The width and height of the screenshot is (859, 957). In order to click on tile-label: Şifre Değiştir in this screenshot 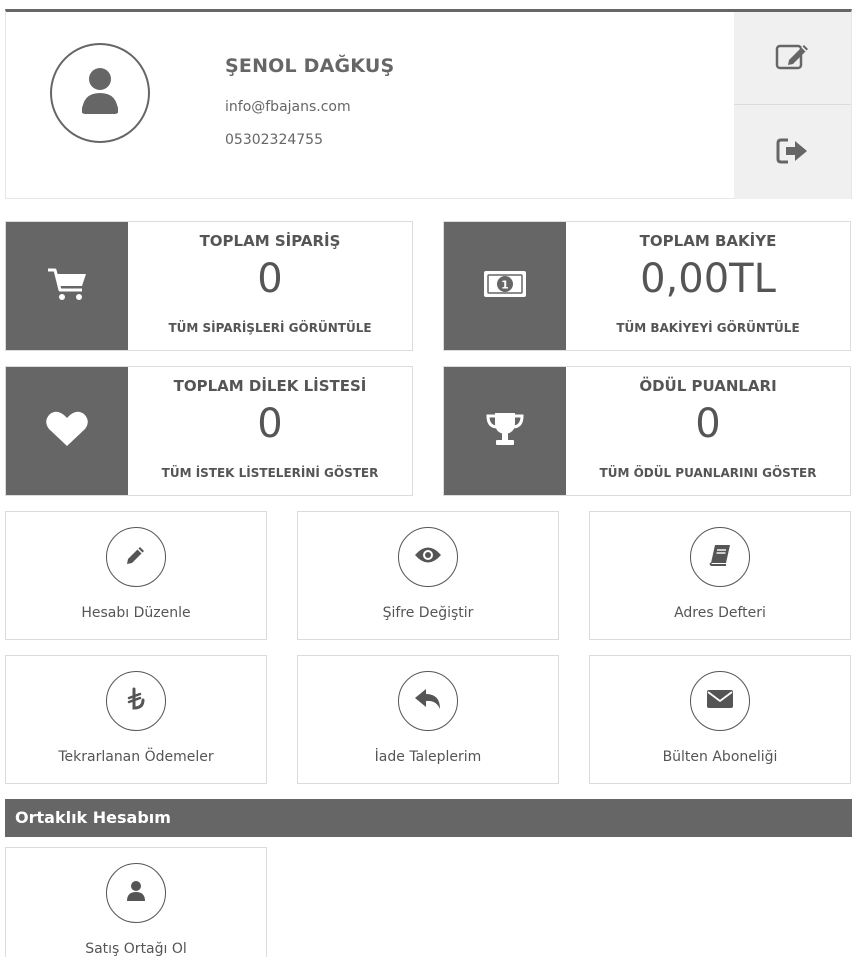, I will do `click(428, 613)`.